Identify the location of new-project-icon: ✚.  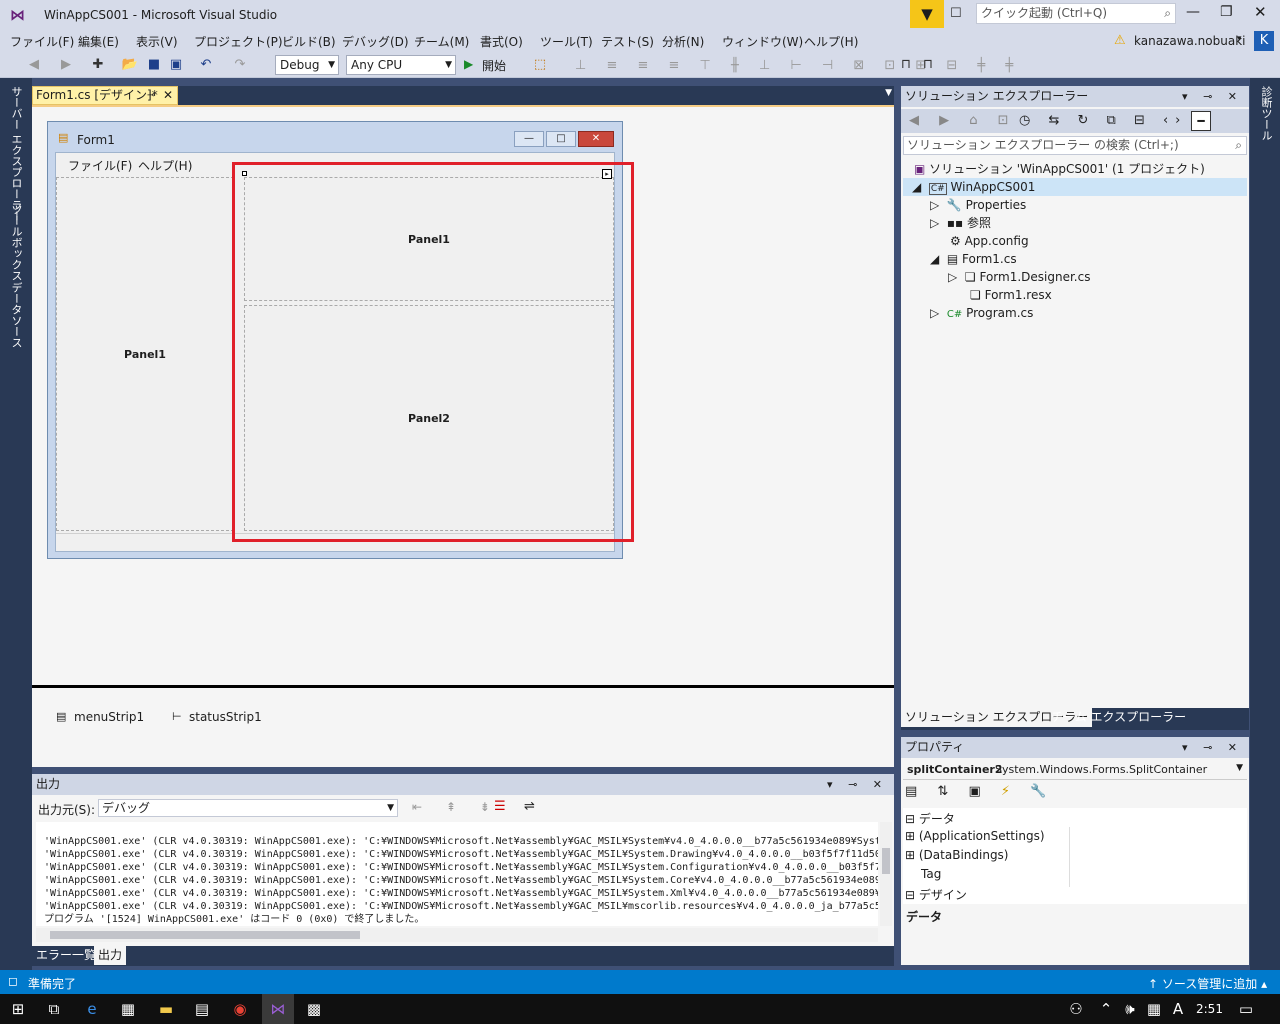
(98, 65).